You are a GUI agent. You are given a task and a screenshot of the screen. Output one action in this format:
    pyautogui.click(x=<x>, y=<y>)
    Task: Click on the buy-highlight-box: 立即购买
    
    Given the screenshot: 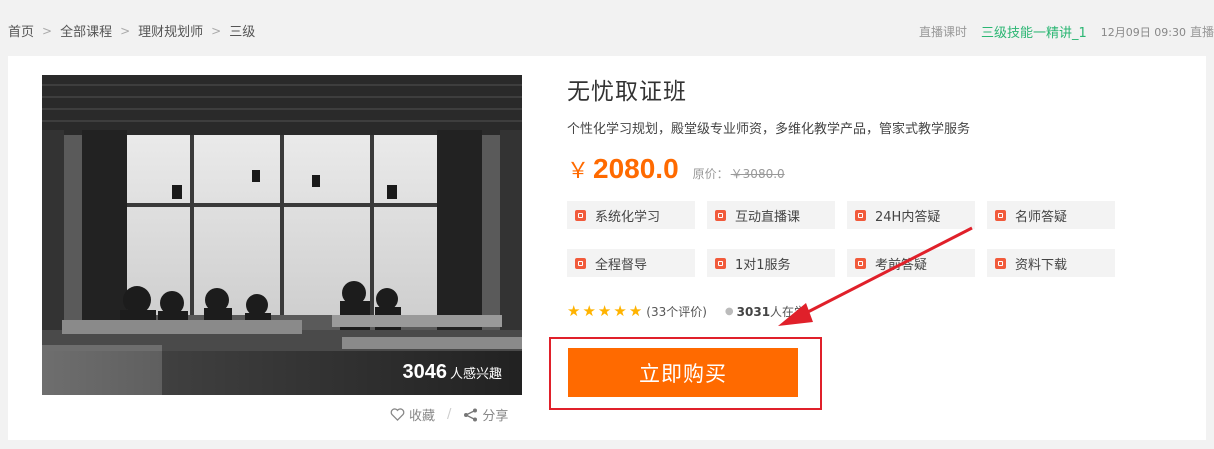 What is the action you would take?
    pyautogui.click(x=685, y=373)
    